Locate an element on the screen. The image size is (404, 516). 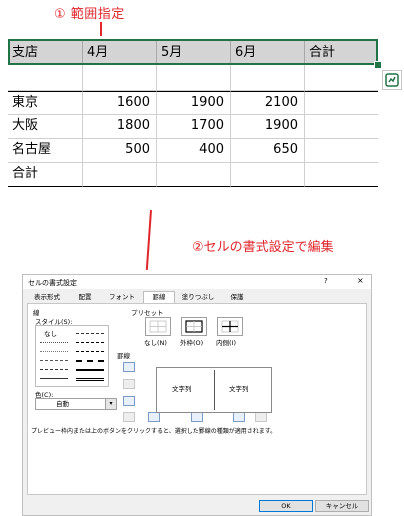
header-cell: 4月 is located at coordinates (120, 52).